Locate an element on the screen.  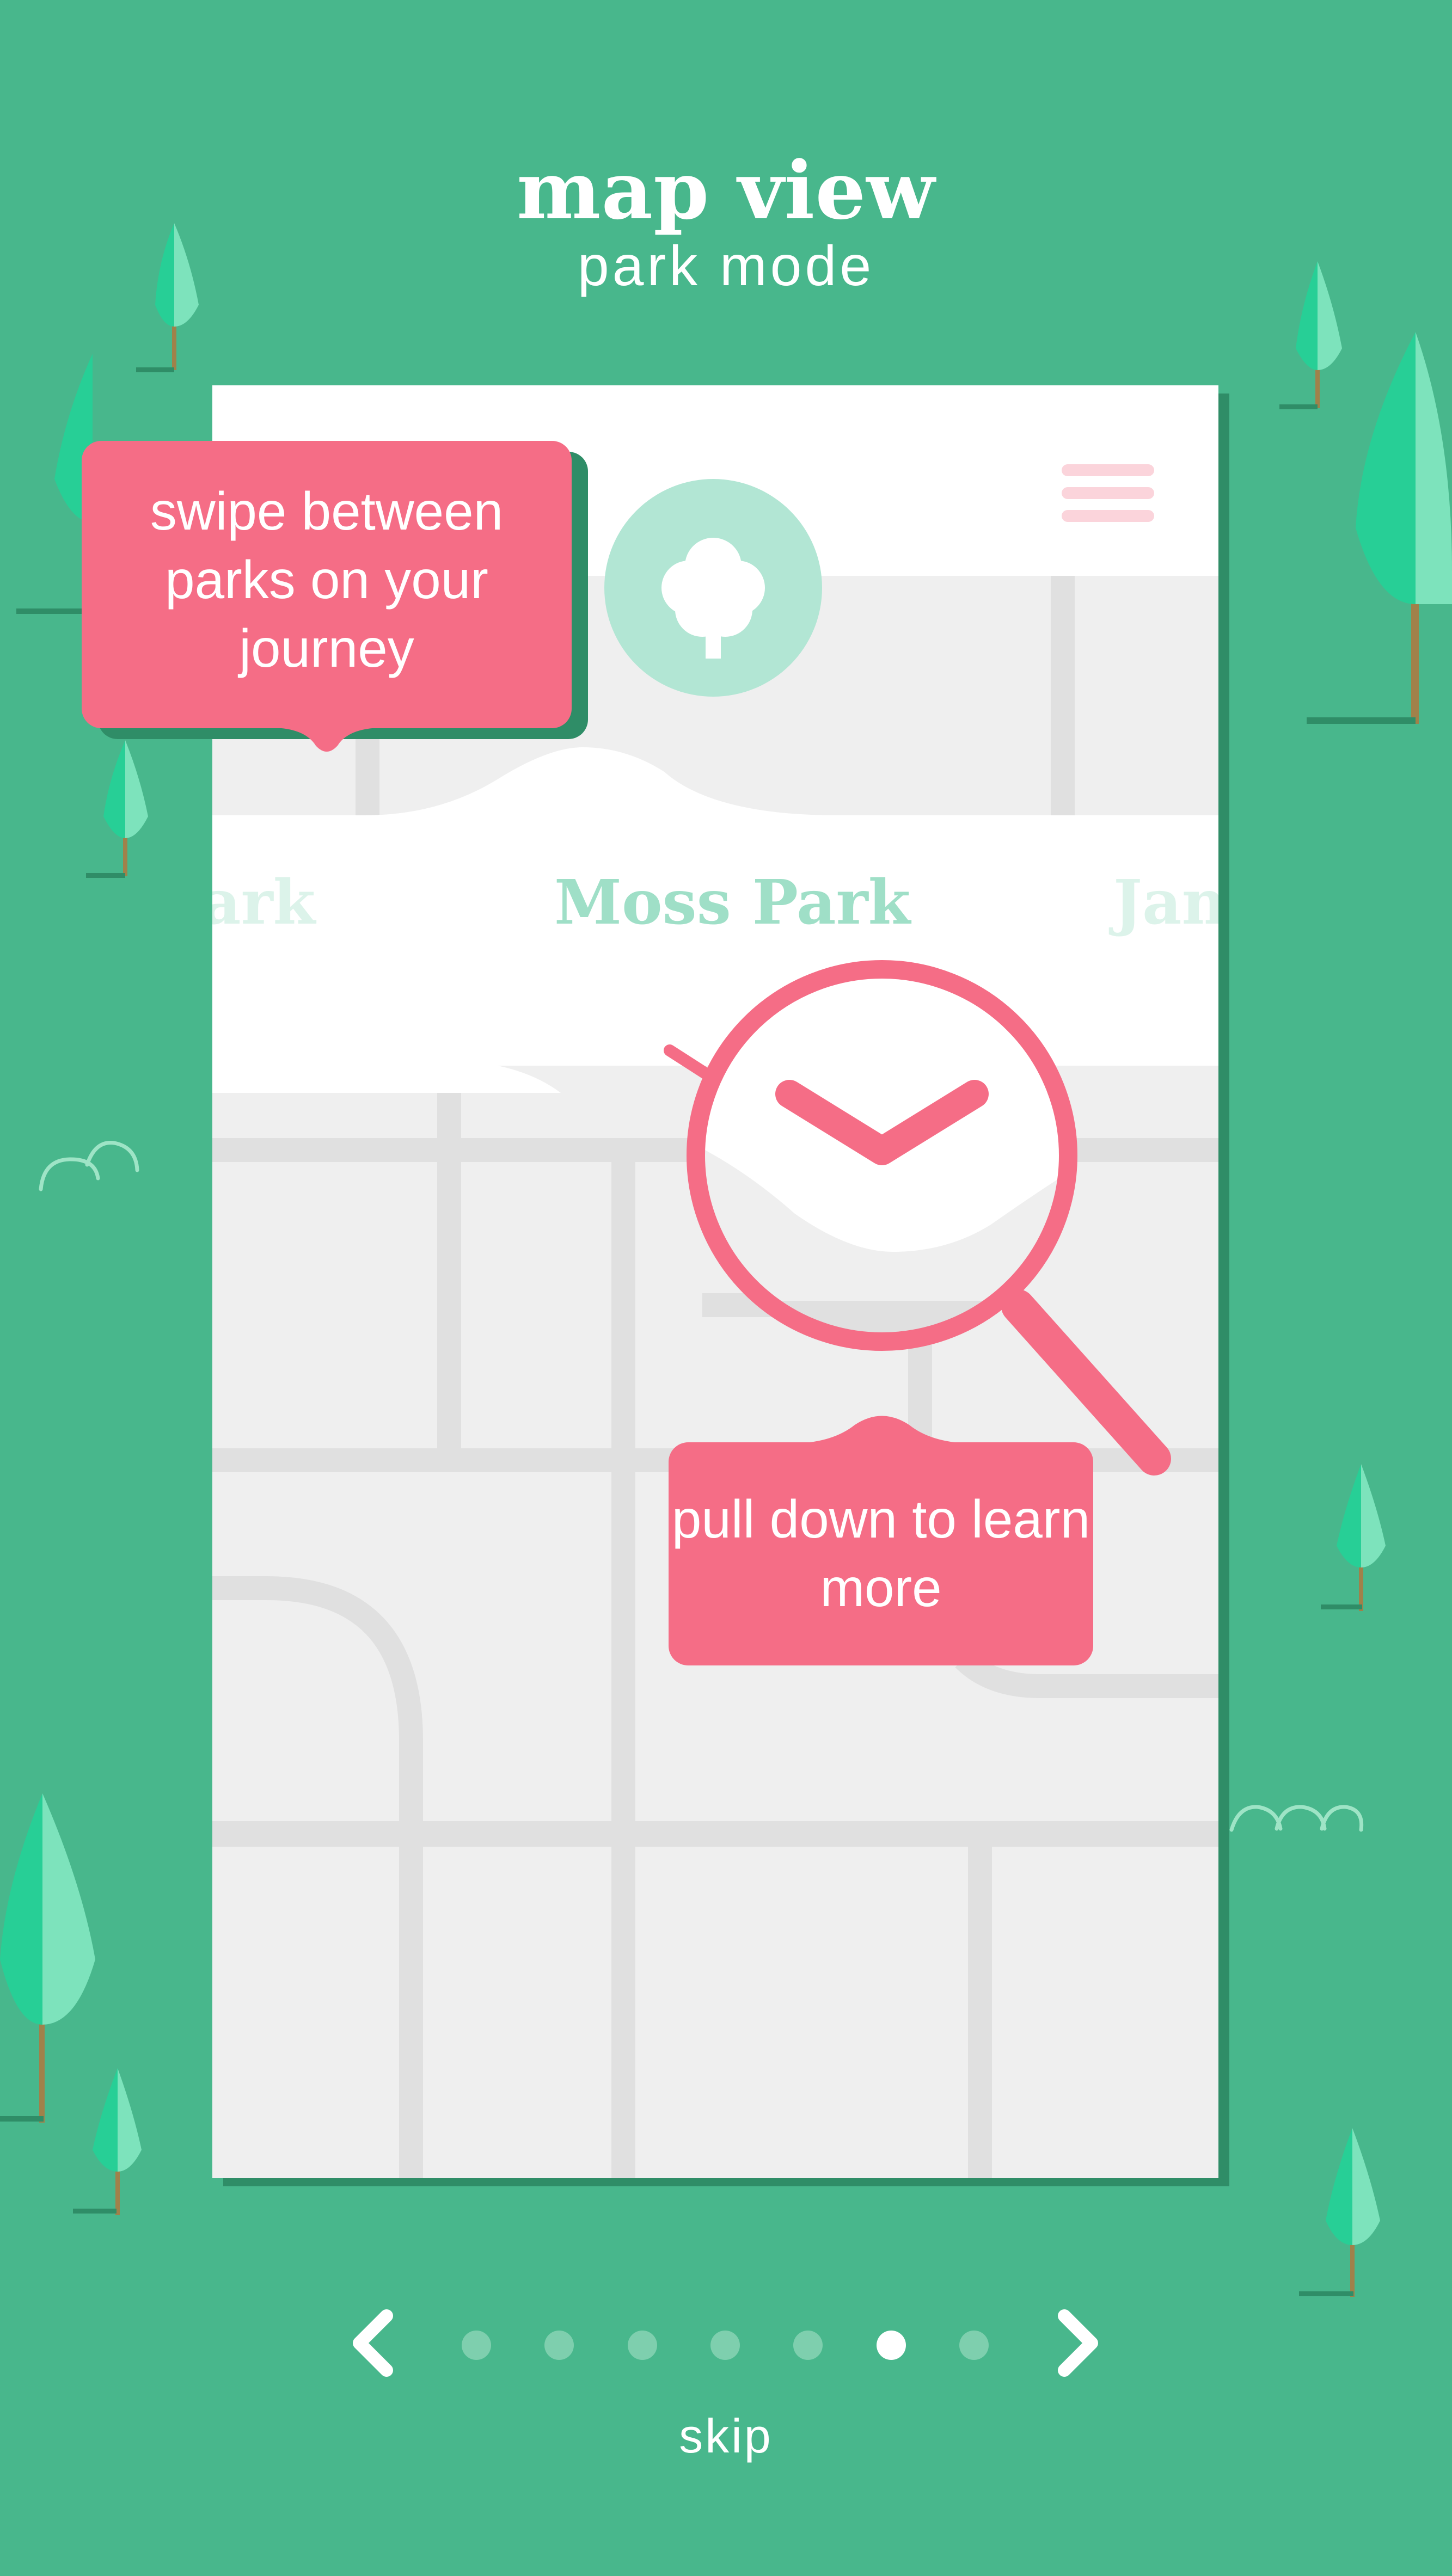
prev-button is located at coordinates (373, 2343).